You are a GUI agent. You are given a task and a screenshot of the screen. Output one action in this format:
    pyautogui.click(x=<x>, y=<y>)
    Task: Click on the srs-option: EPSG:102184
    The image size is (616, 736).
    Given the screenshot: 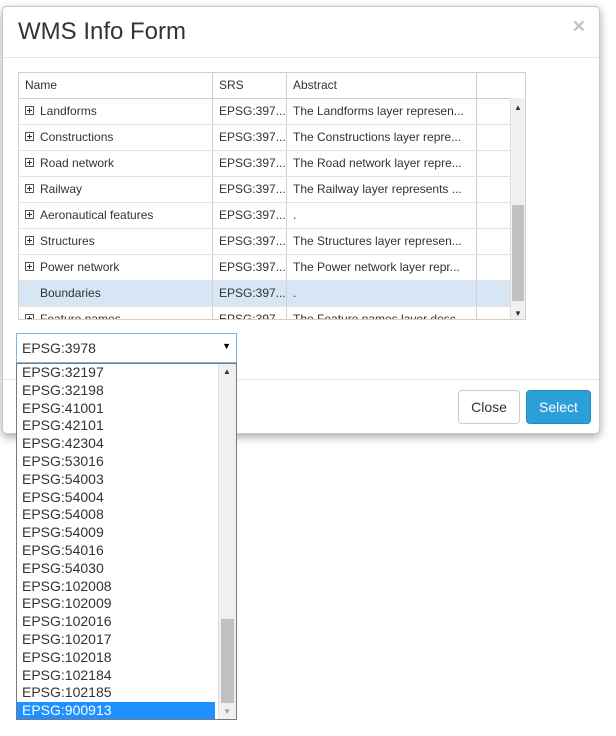 What is the action you would take?
    pyautogui.click(x=116, y=676)
    